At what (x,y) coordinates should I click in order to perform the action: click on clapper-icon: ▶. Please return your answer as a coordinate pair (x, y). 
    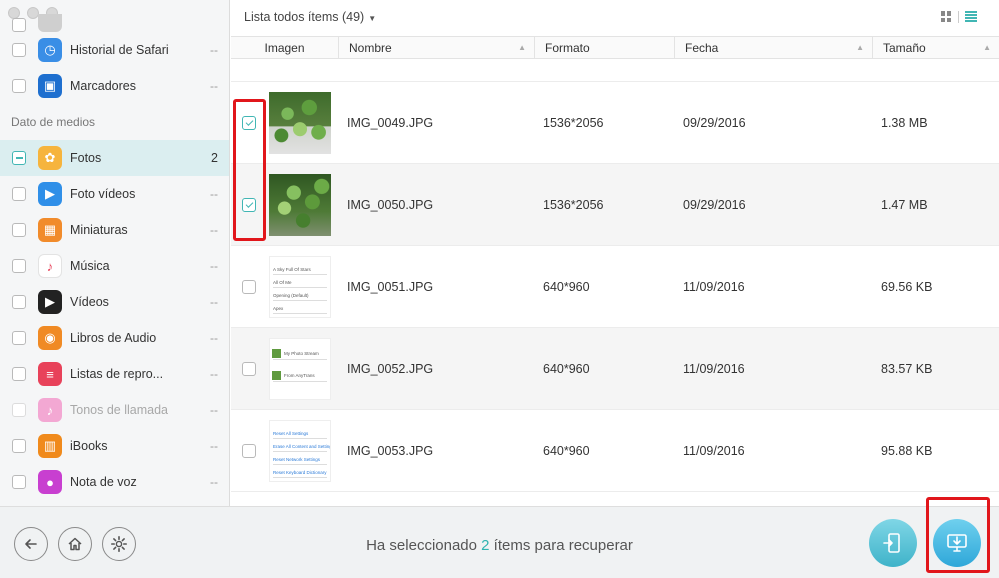
    Looking at the image, I should click on (50, 302).